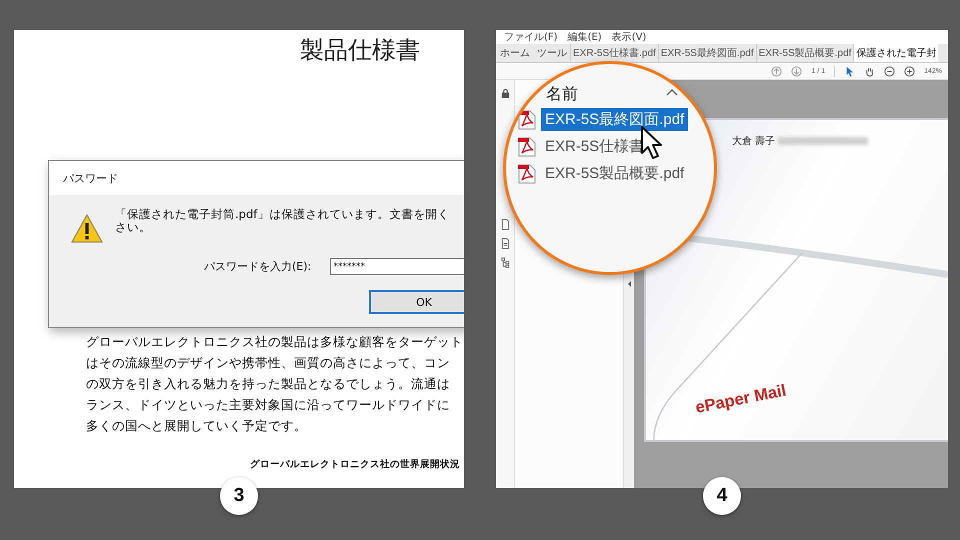 This screenshot has width=960, height=540. I want to click on collapse-arrow-icon, so click(629, 283).